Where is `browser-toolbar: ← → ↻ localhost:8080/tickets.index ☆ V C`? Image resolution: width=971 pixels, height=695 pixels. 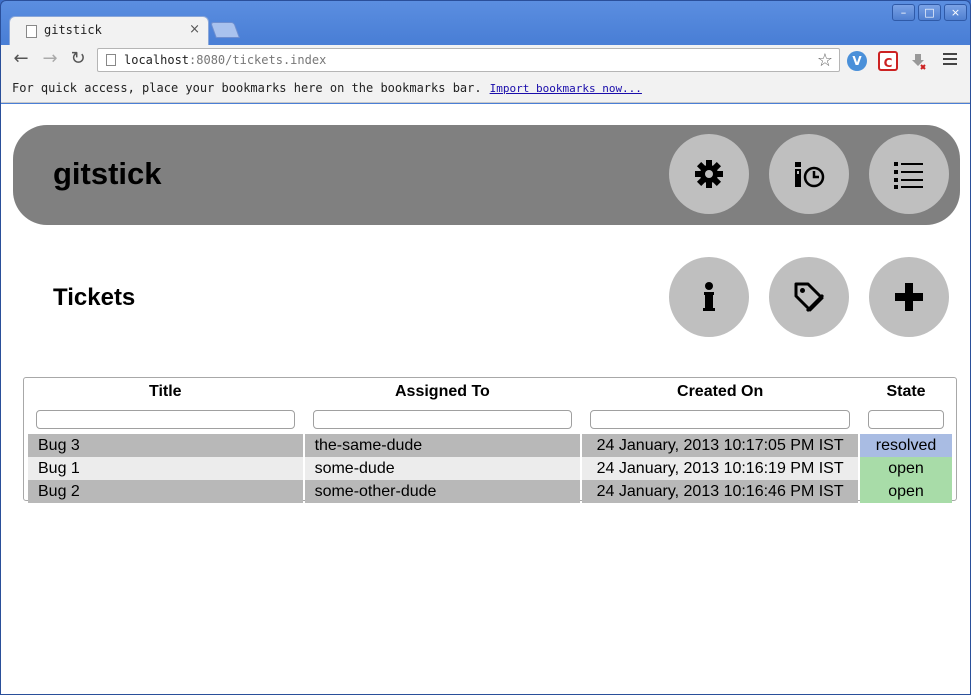
browser-toolbar: ← → ↻ localhost:8080/tickets.index ☆ V C is located at coordinates (485, 60).